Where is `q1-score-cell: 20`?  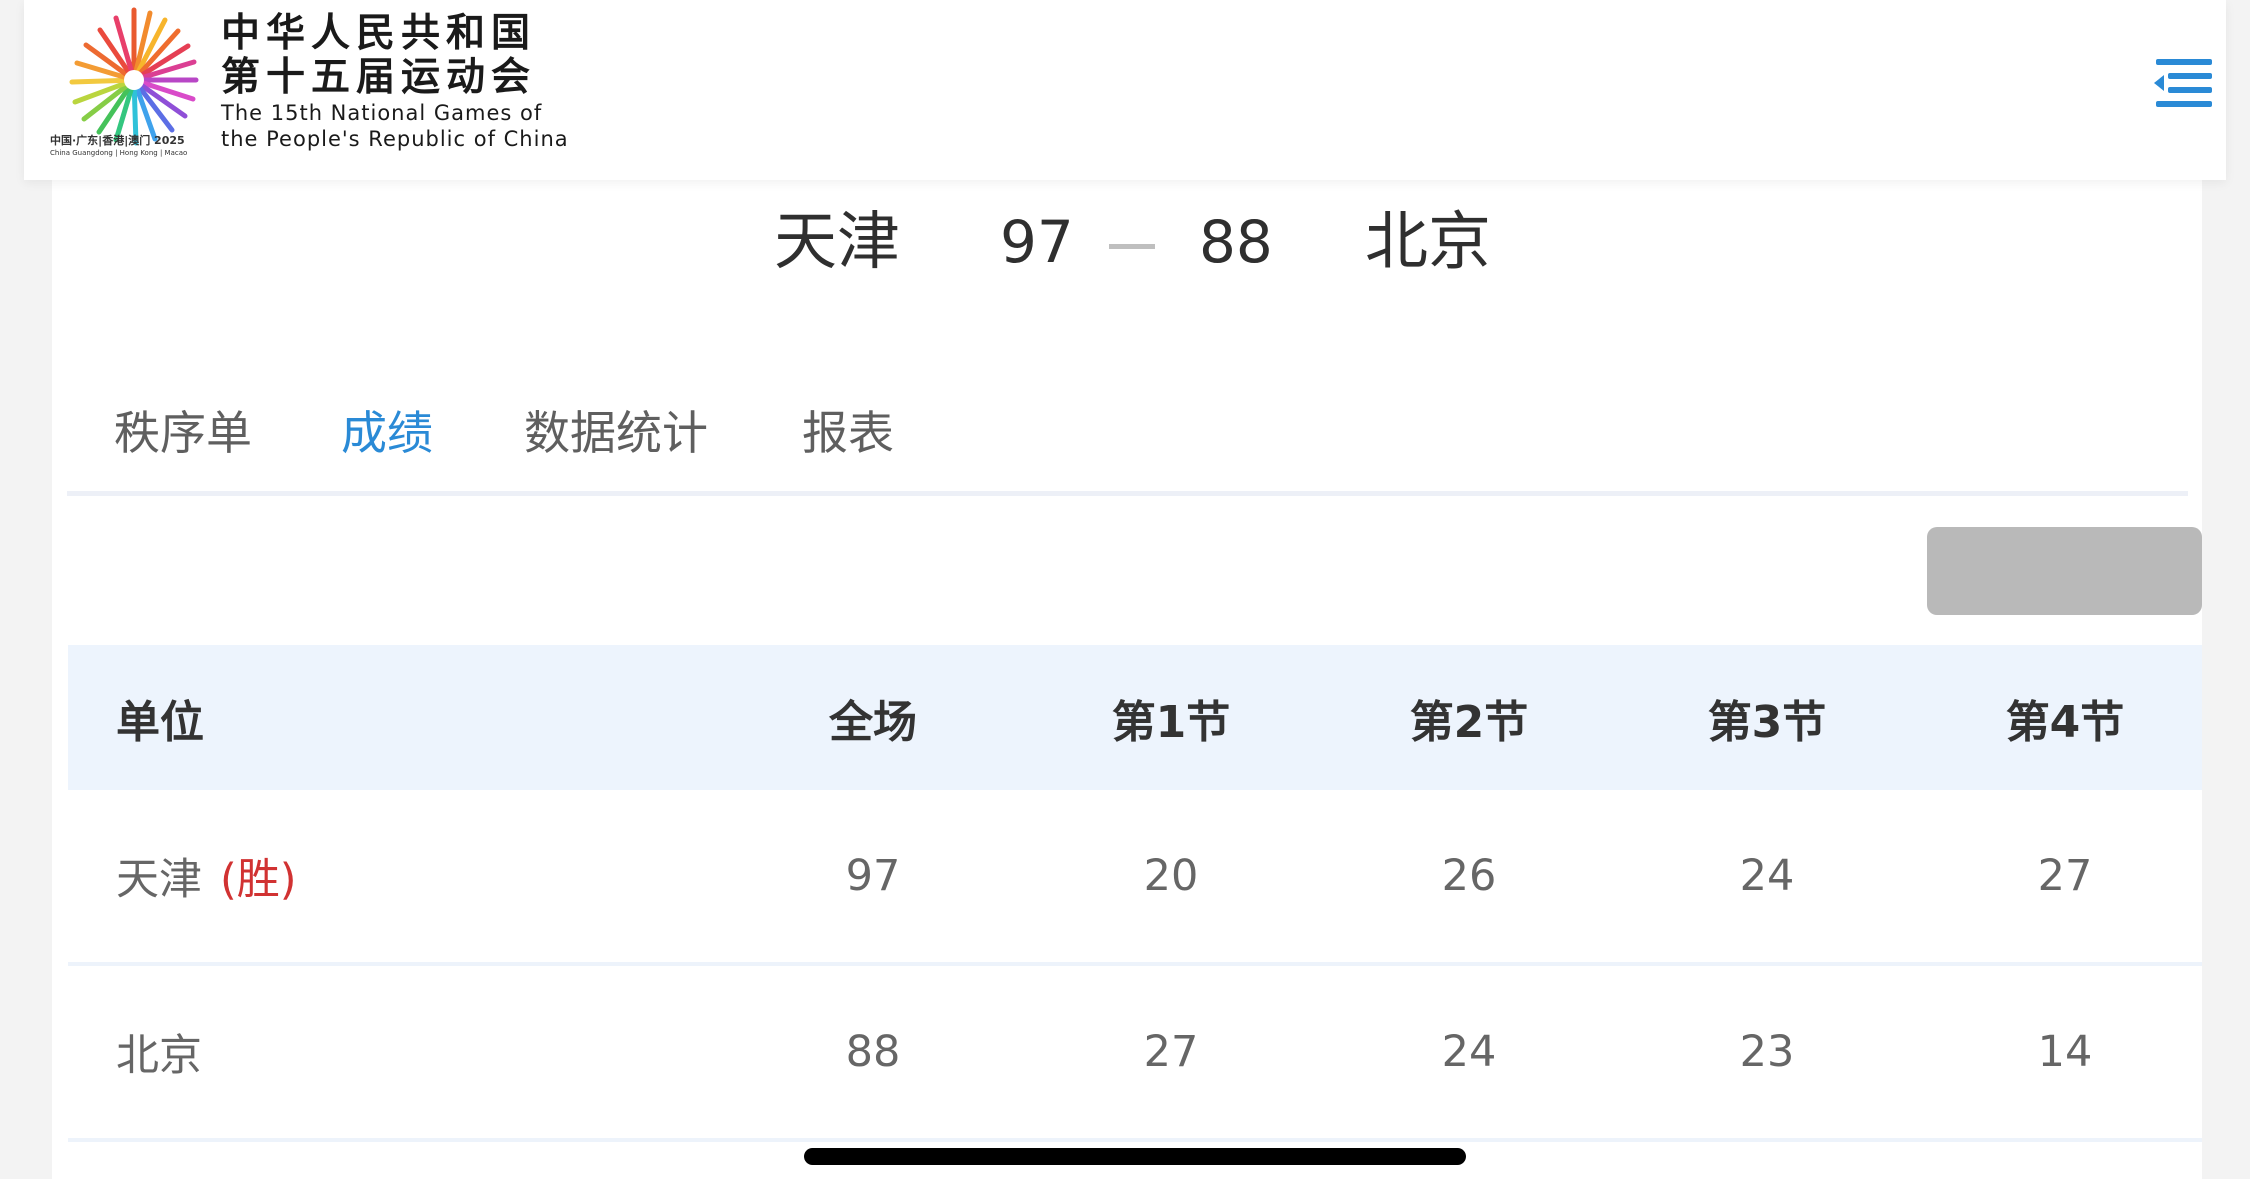 q1-score-cell: 20 is located at coordinates (1171, 876).